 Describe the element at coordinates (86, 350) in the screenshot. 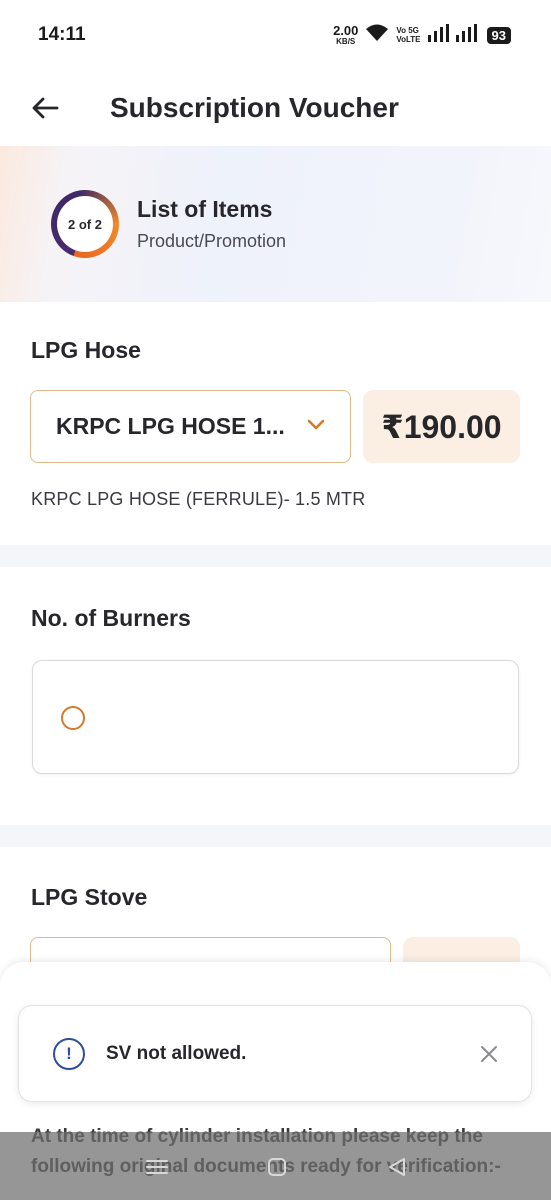

I see `lpg-hose-label: LPG Hose` at that location.